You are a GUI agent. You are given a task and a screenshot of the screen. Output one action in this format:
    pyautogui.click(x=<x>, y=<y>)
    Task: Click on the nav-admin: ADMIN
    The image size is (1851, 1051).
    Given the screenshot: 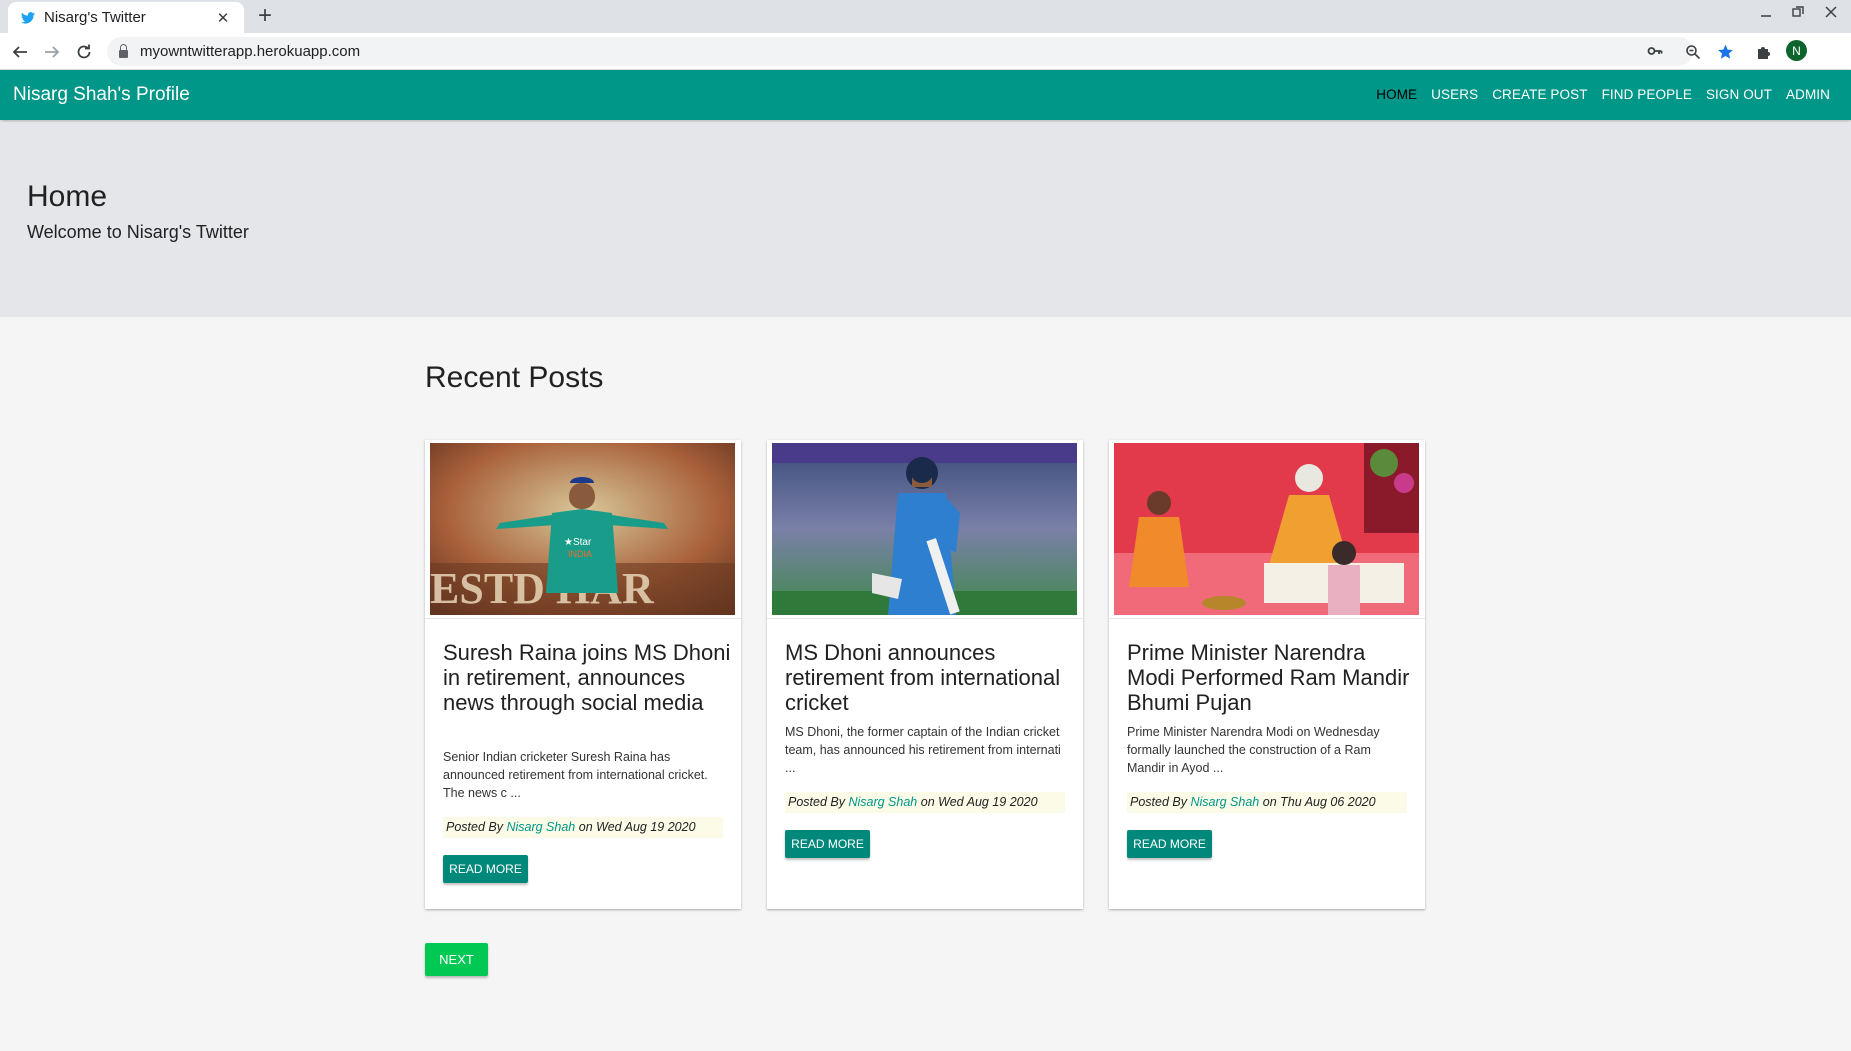 What is the action you would take?
    pyautogui.click(x=1808, y=94)
    